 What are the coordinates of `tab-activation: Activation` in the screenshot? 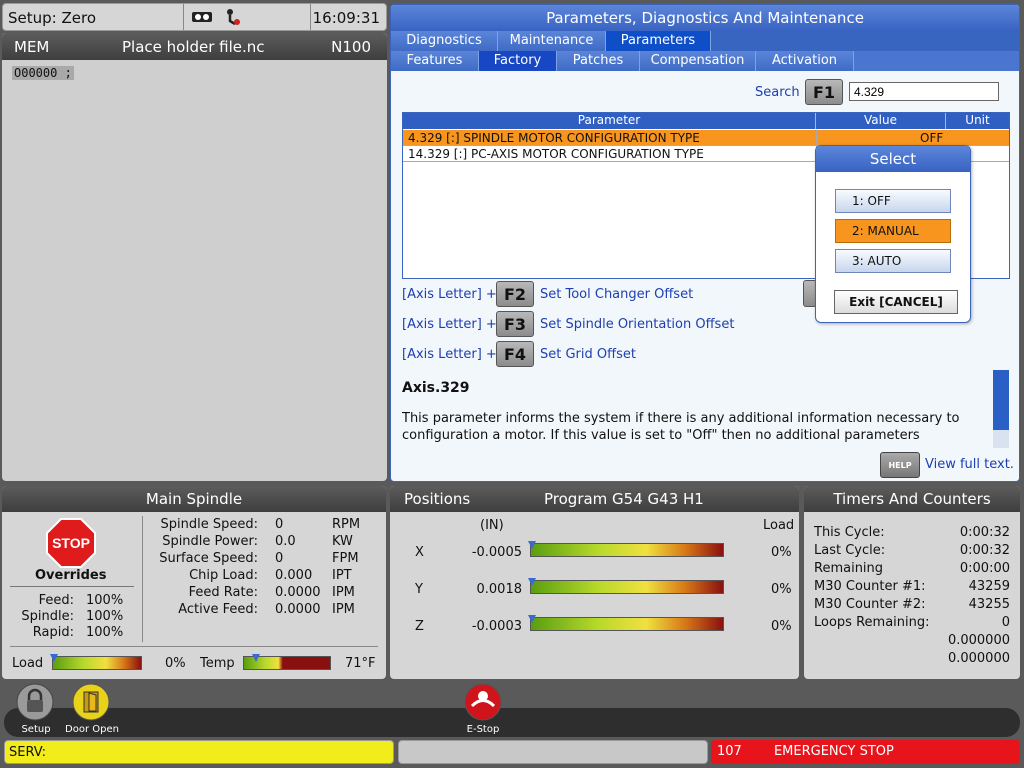 It's located at (805, 61).